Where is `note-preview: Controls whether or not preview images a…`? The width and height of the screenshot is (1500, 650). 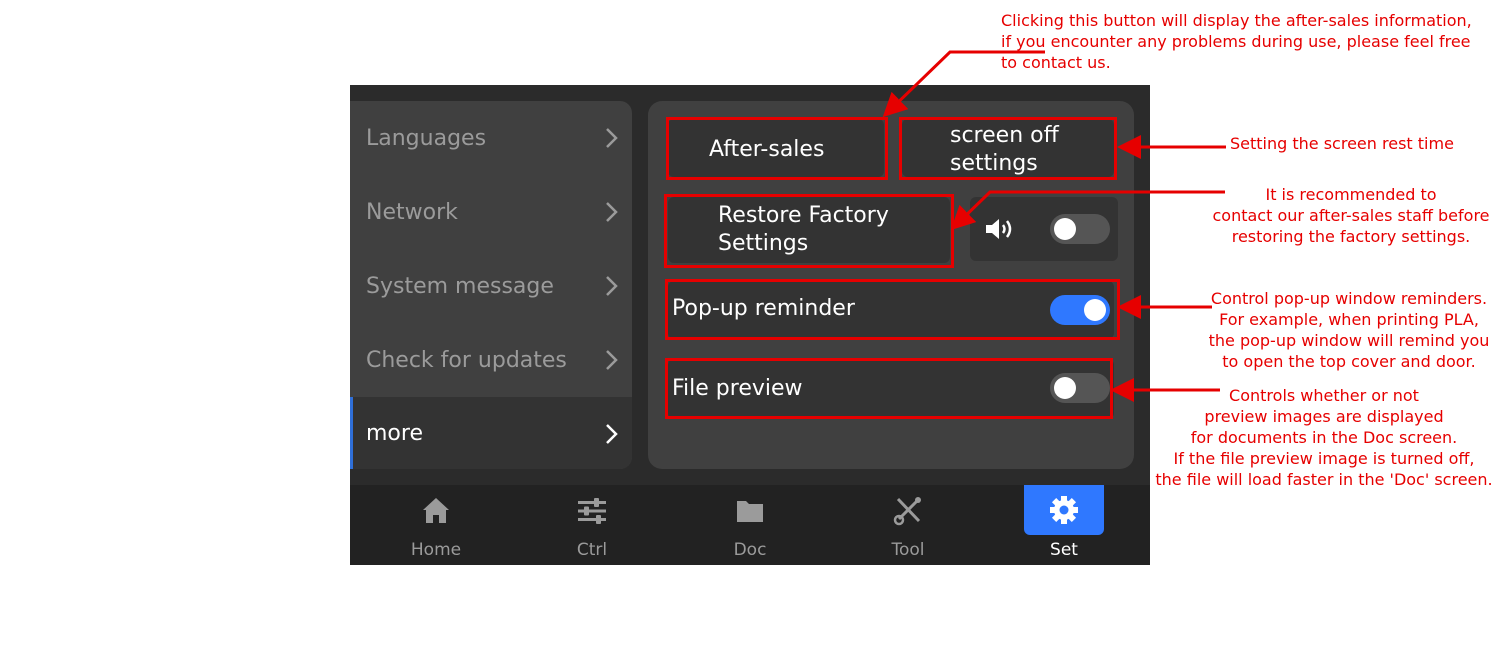 note-preview: Controls whether or not preview images a… is located at coordinates (1324, 437).